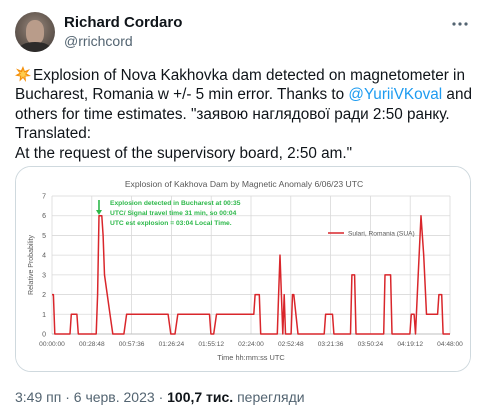 This screenshot has height=415, width=481. Describe the element at coordinates (243, 133) in the screenshot. I see `tweet-text-line: Translated:` at that location.